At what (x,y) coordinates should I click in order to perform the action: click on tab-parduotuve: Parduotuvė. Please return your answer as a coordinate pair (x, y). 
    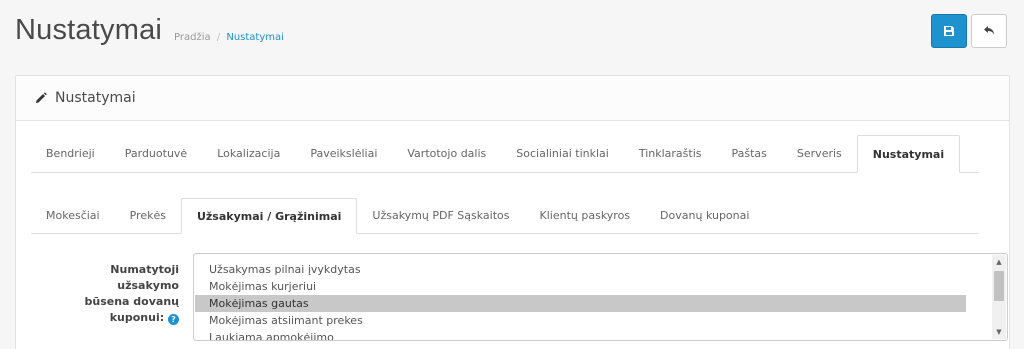
    Looking at the image, I should click on (156, 153).